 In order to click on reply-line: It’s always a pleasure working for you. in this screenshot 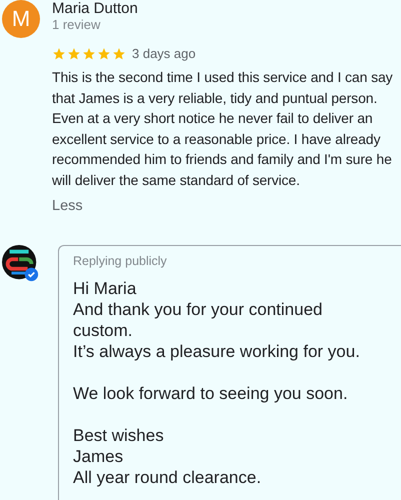, I will do `click(217, 351)`.